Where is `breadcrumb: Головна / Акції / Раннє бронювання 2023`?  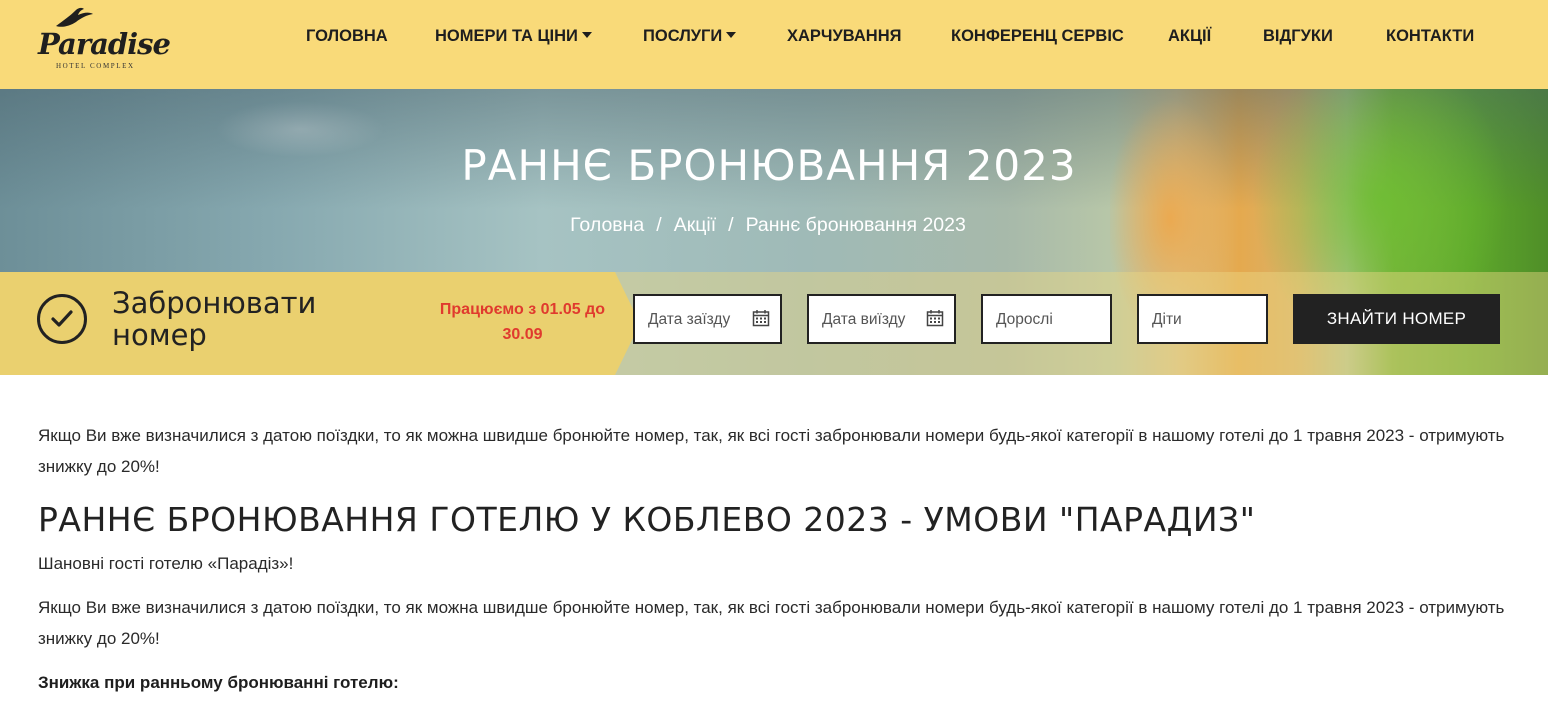
breadcrumb: Головна / Акції / Раннє бронювання 2023 is located at coordinates (768, 225).